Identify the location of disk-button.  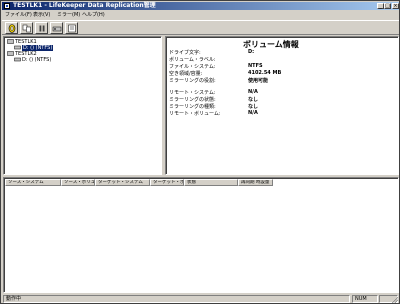
(56, 28).